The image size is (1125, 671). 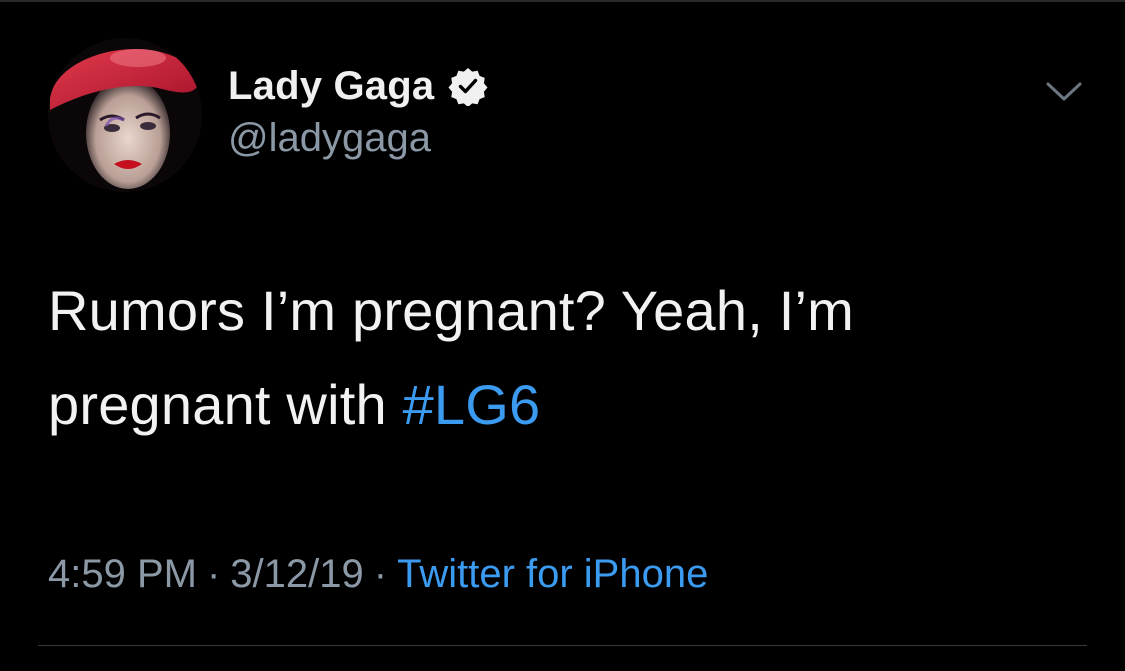 I want to click on tweet-meta: 4:59 PM · 3/12/19 · Twitter for iPhone, so click(x=378, y=574).